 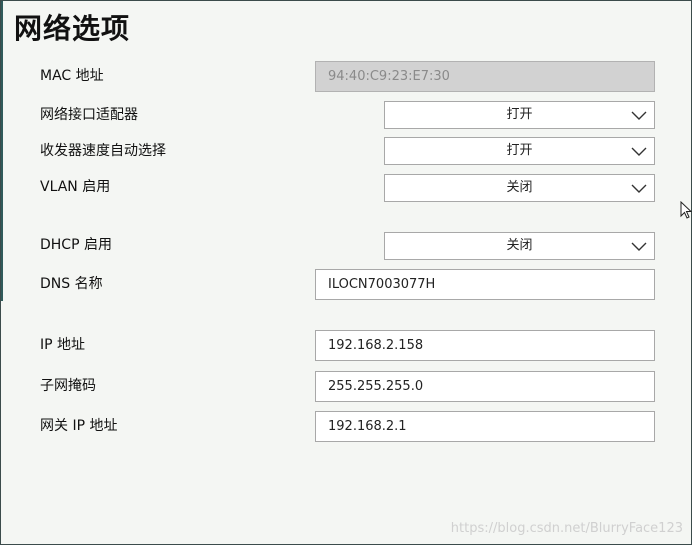 What do you see at coordinates (68, 386) in the screenshot?
I see `subnet-mask-label: 子网掩码` at bounding box center [68, 386].